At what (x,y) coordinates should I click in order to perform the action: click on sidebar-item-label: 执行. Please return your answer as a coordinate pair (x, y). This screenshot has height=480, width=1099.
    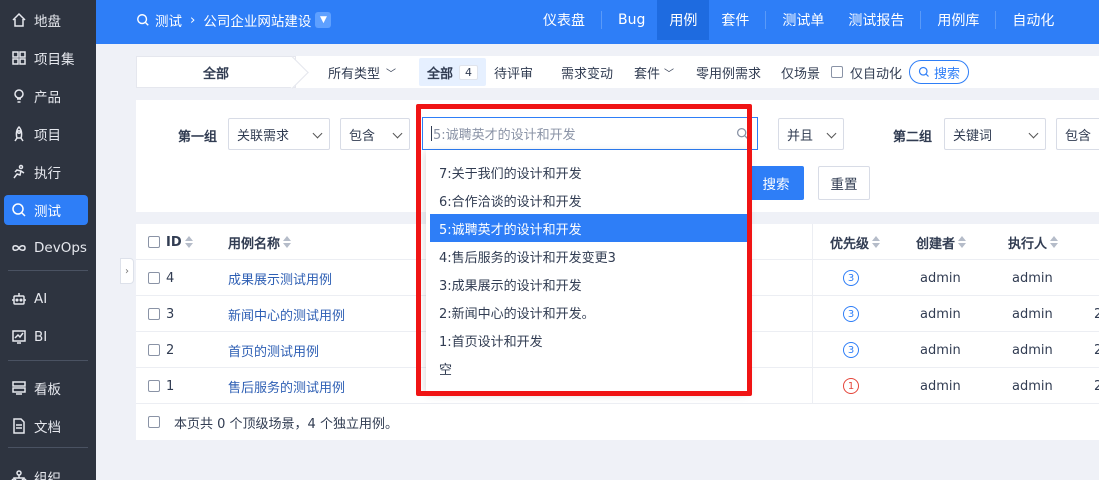
    Looking at the image, I should click on (47, 174).